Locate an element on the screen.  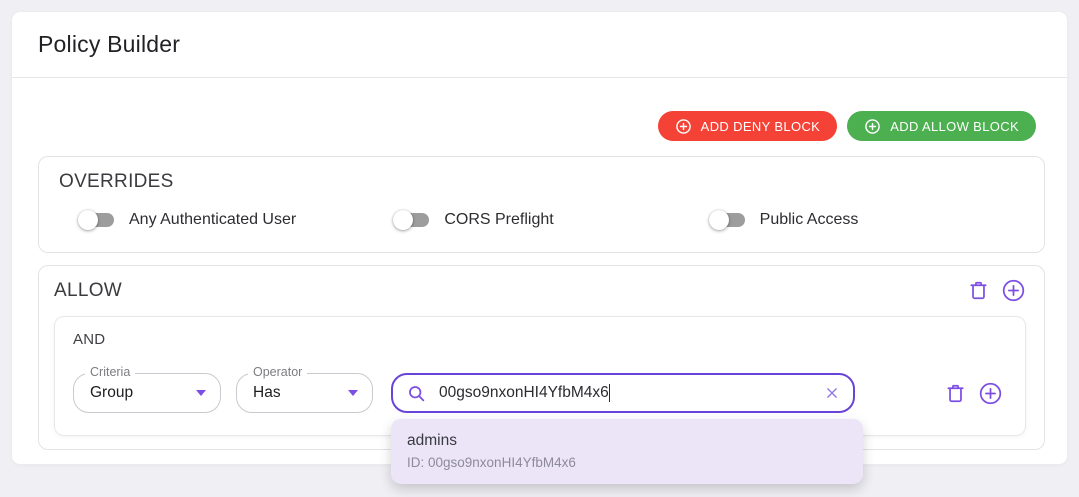
add-deny-block-button: ADD DENY BLOCK is located at coordinates (747, 126).